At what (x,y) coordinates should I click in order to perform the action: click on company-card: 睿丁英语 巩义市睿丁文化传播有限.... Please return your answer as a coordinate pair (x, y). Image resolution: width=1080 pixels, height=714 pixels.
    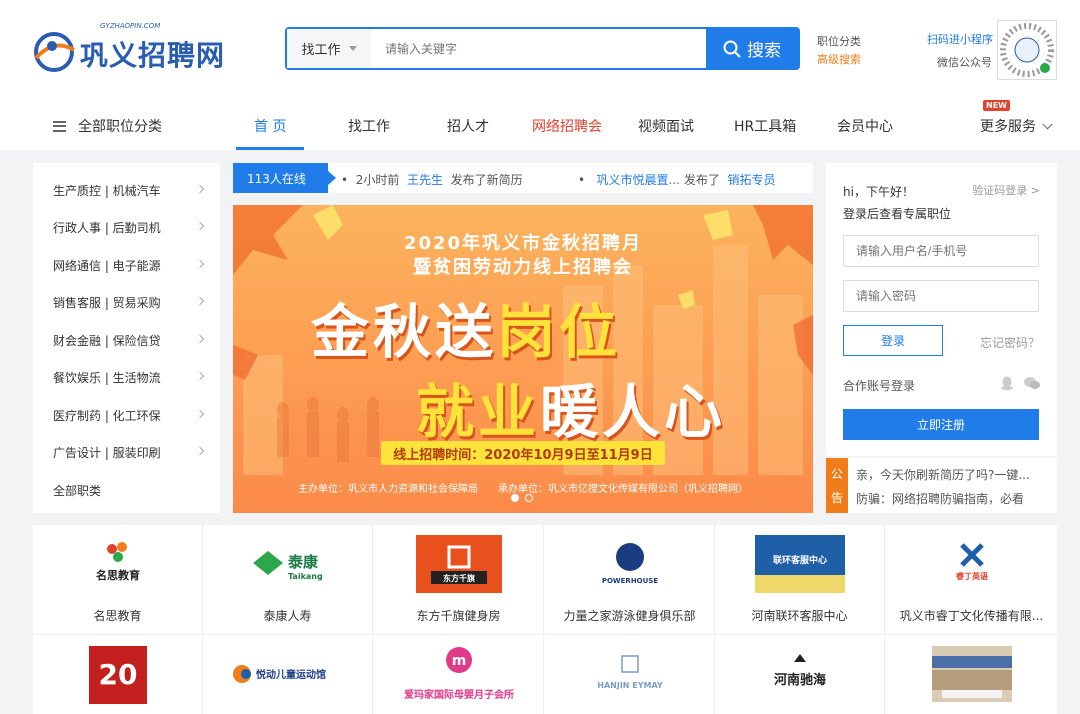
    Looking at the image, I should click on (971, 580).